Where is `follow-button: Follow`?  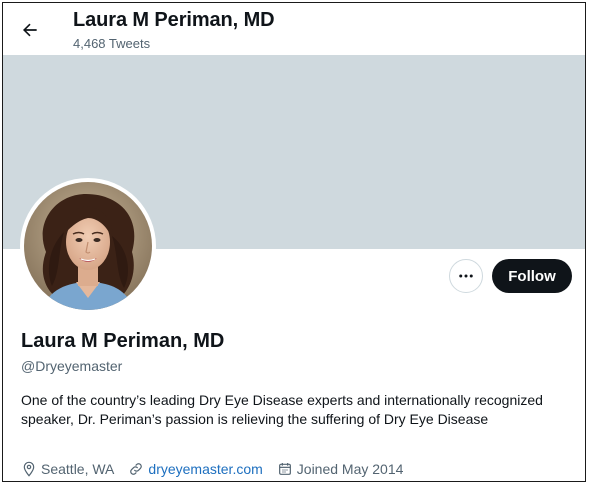
follow-button: Follow is located at coordinates (532, 276).